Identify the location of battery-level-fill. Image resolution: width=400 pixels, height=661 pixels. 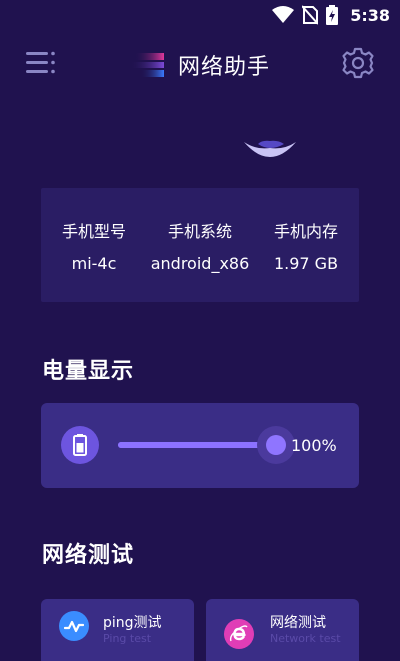
(196, 445).